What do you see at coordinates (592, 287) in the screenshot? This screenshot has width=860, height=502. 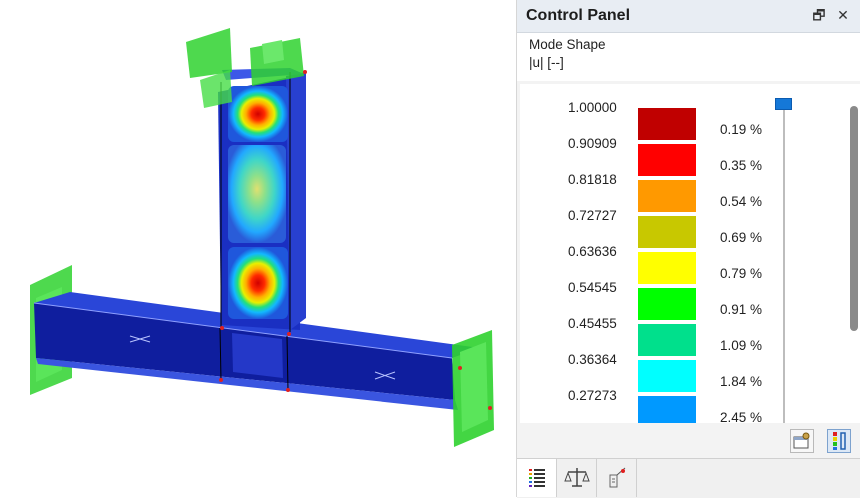 I see `legend-value: 0.54545` at bounding box center [592, 287].